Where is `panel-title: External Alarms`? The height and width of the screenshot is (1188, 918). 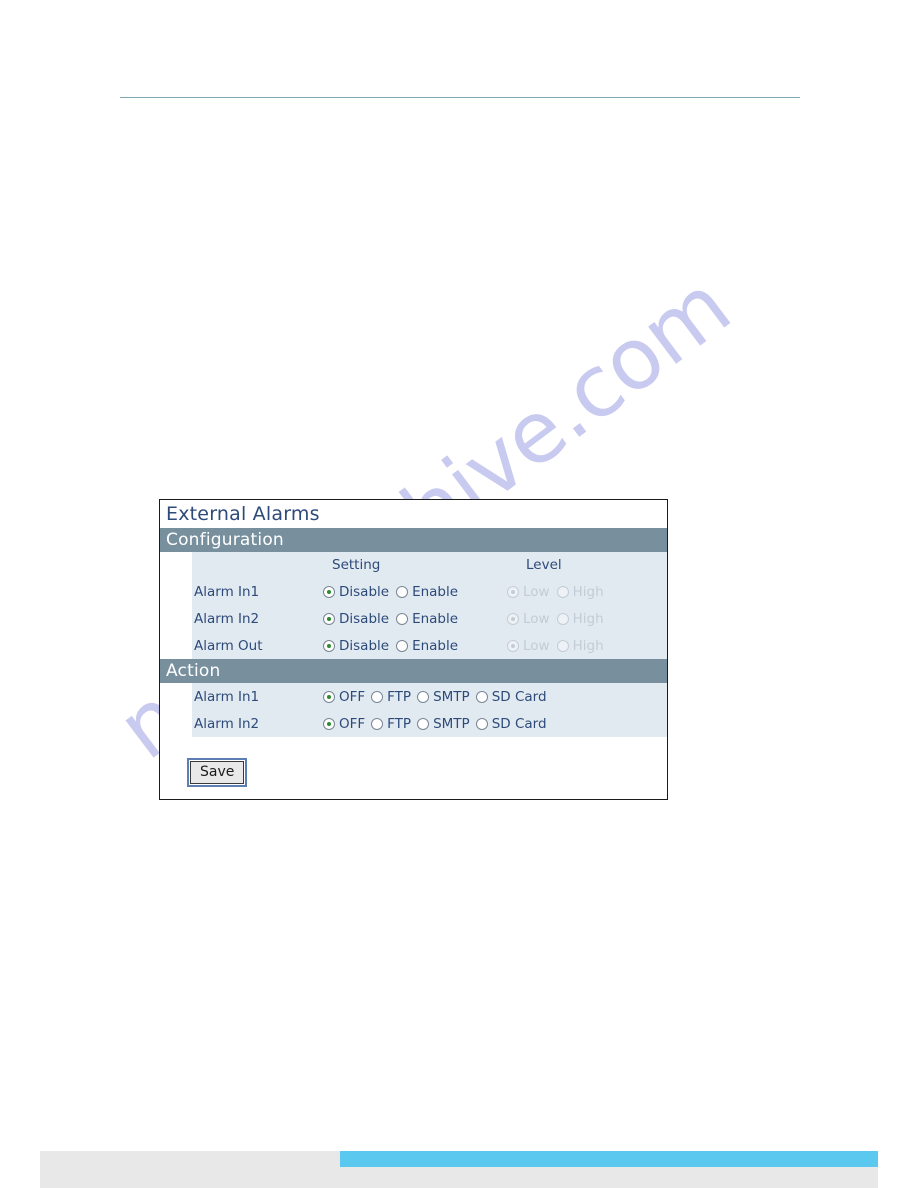
panel-title: External Alarms is located at coordinates (413, 514).